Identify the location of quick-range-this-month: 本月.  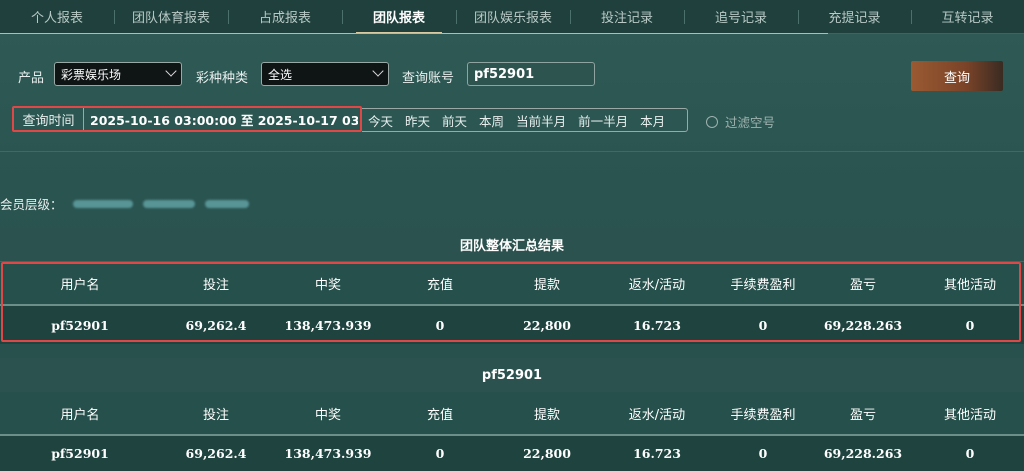
(652, 120).